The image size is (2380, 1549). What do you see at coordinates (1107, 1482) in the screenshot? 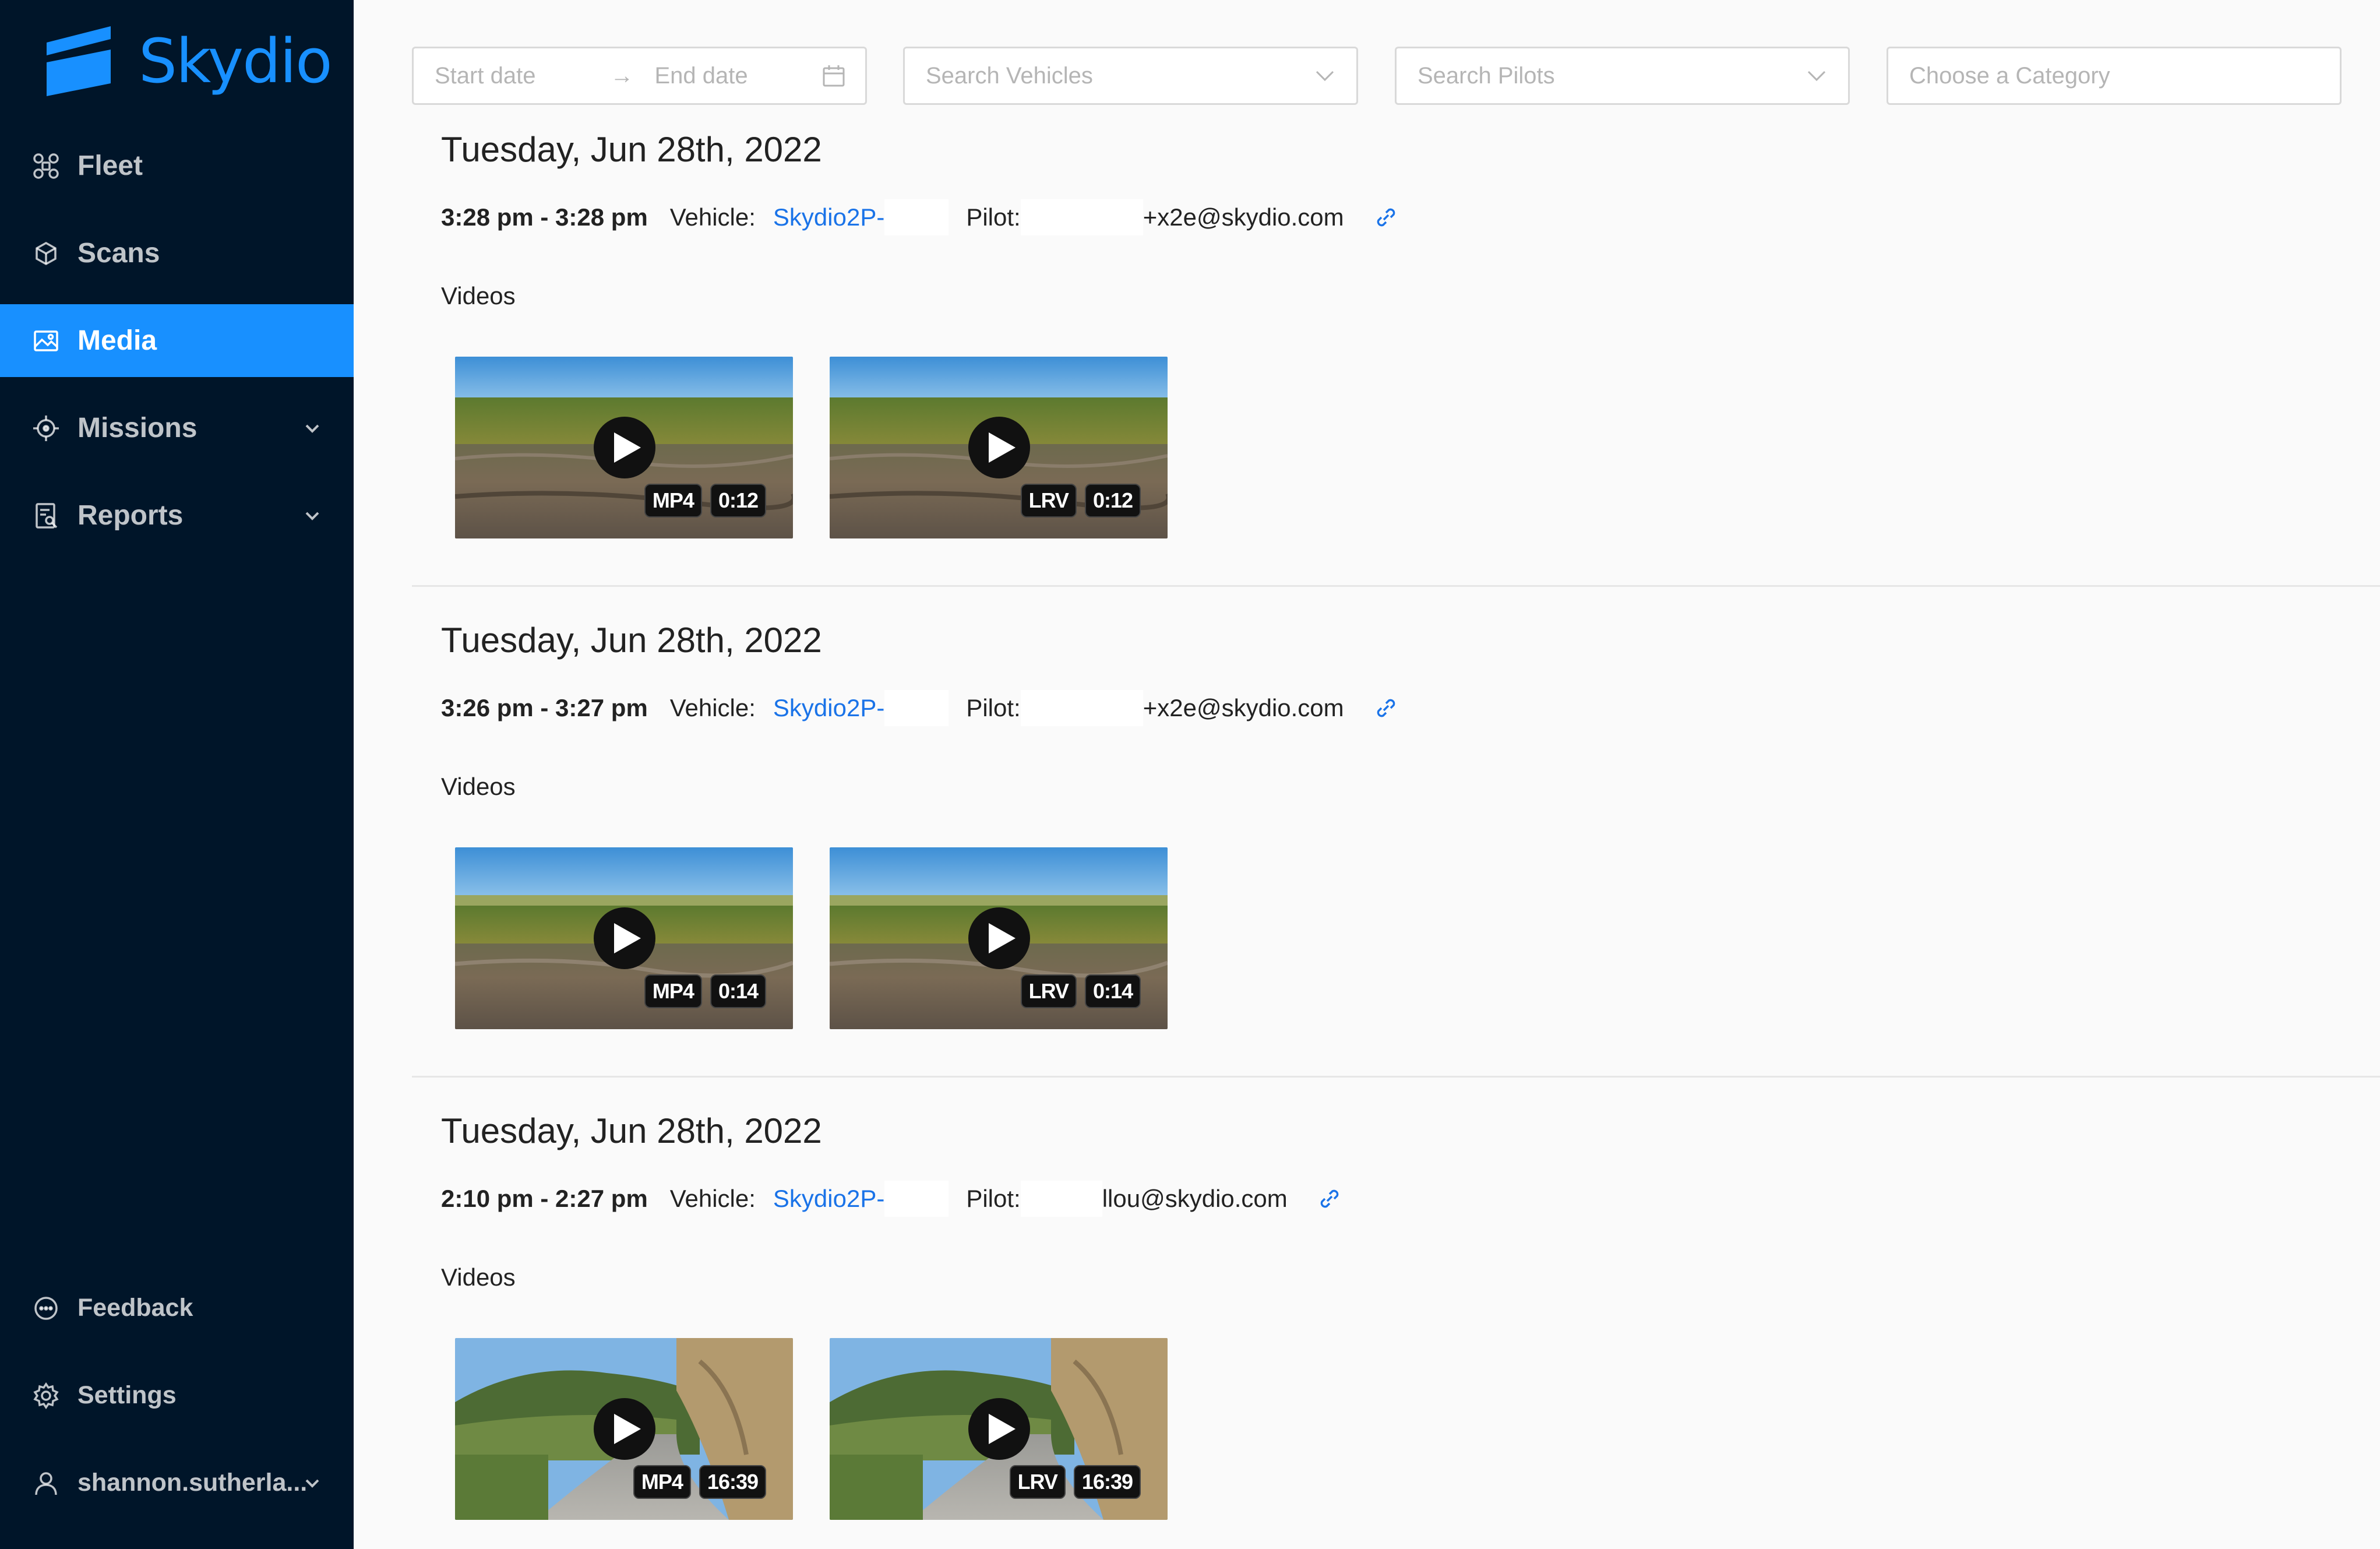
I see `duration-badge: 16:39` at bounding box center [1107, 1482].